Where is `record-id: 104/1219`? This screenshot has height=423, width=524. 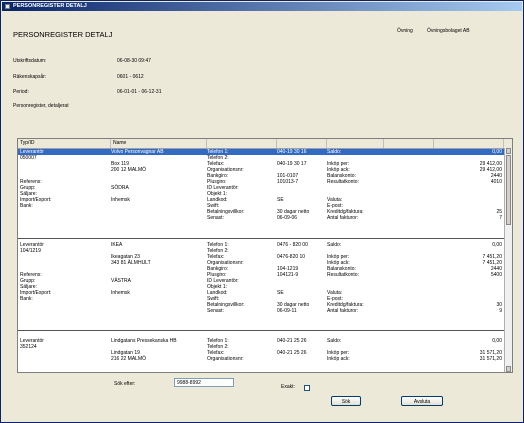
record-id: 104/1219 is located at coordinates (30, 251).